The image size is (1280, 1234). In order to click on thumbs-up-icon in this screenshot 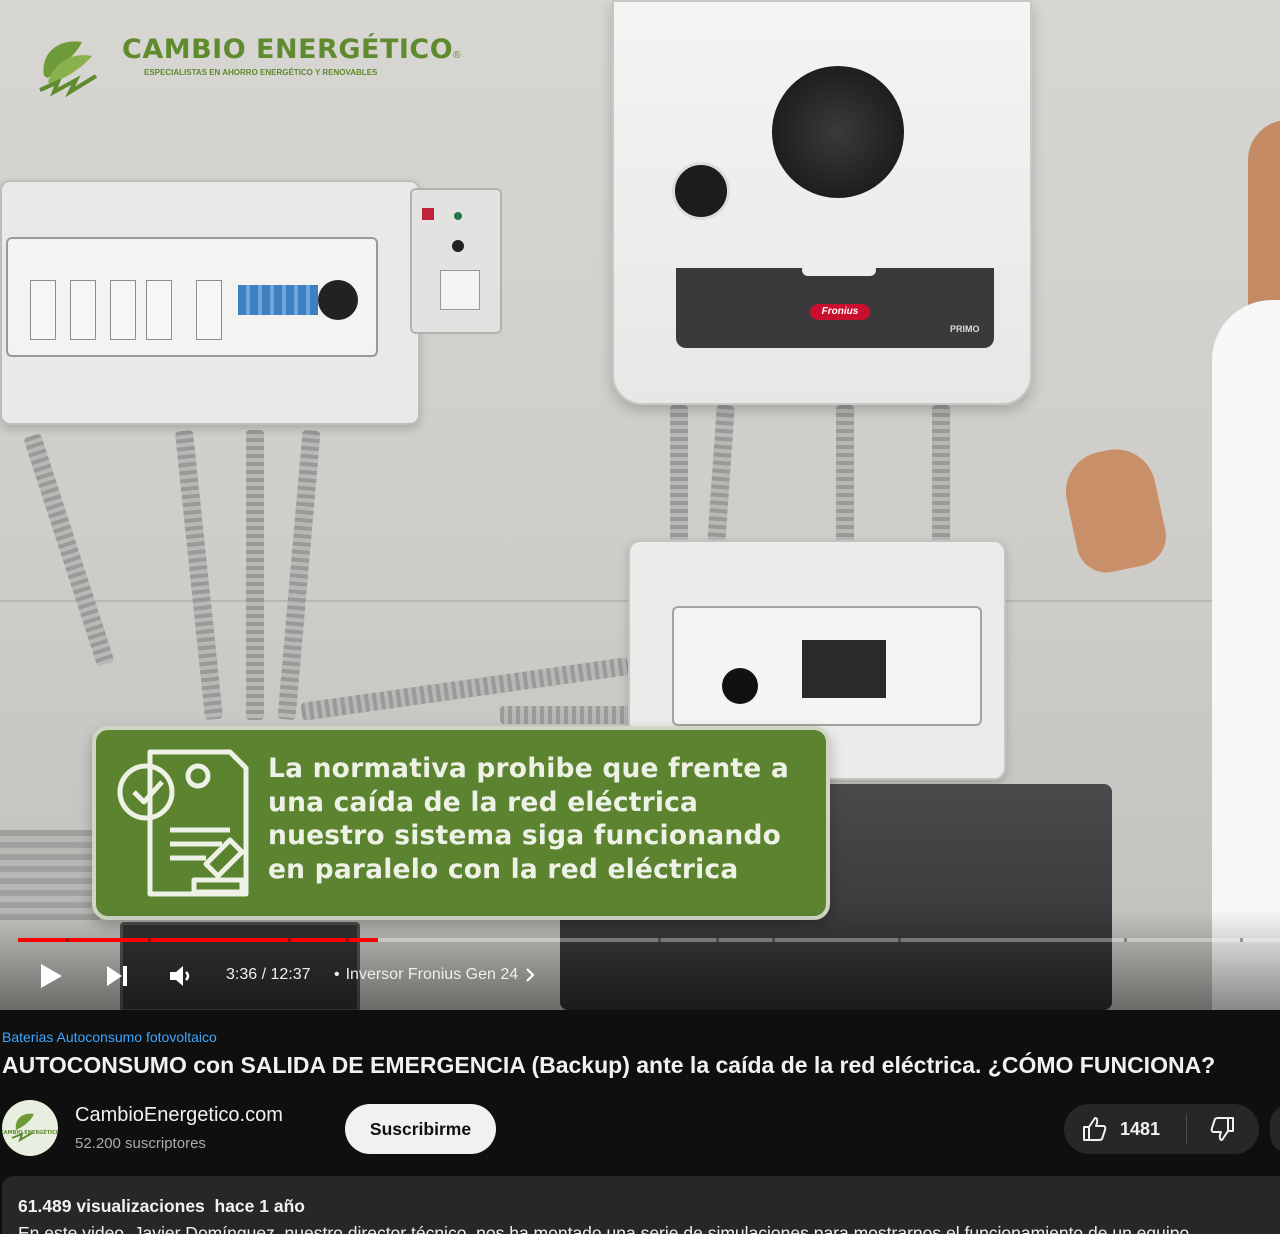, I will do `click(1095, 1129)`.